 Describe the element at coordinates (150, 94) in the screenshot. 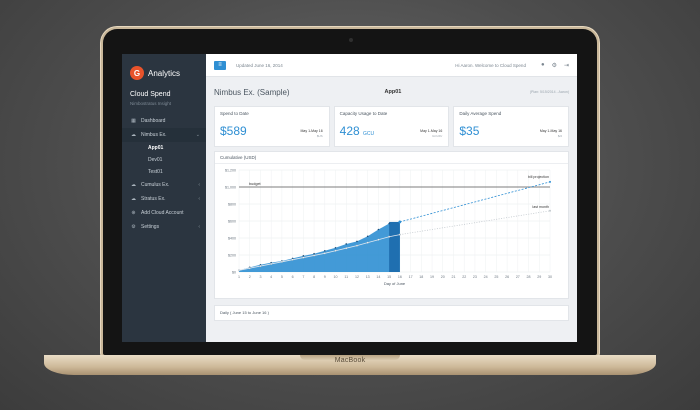

I see `sidebar-title: Cloud Spend` at that location.